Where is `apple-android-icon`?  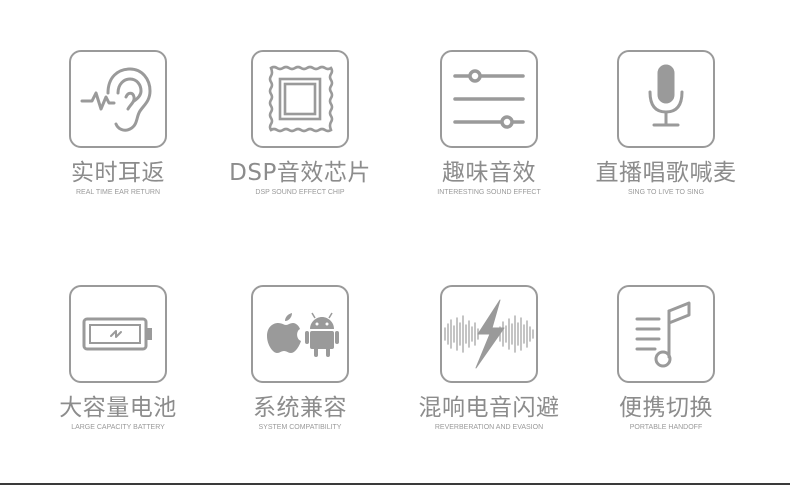
apple-android-icon is located at coordinates (300, 334).